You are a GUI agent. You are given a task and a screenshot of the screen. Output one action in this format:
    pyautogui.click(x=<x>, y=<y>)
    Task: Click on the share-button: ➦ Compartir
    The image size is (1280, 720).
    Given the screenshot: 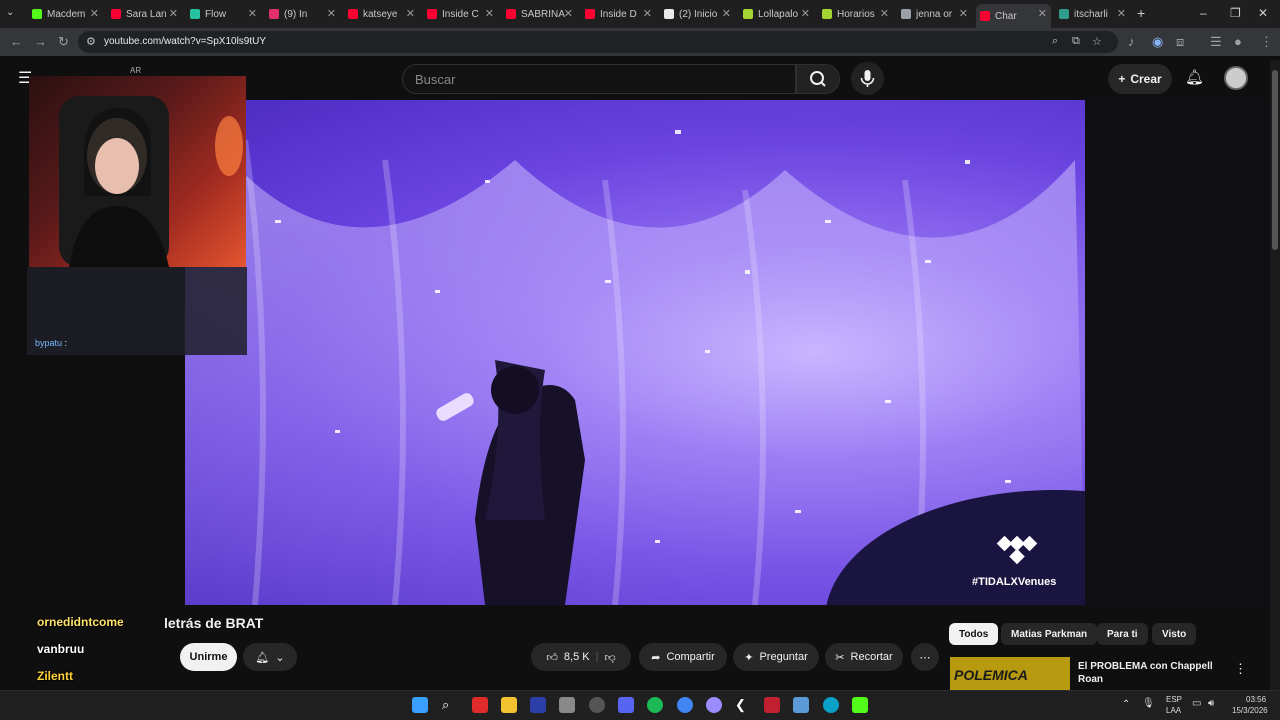 What is the action you would take?
    pyautogui.click(x=683, y=657)
    